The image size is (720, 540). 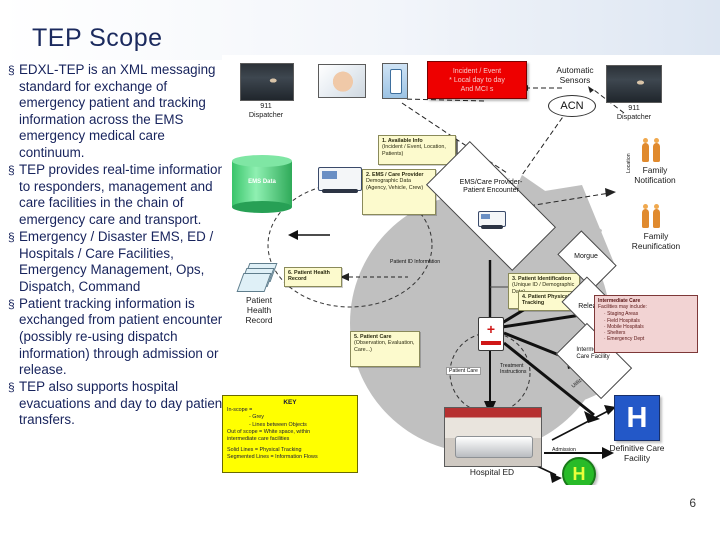 I want to click on key-line-6: Solid Lines = Physical Tracking, so click(x=264, y=450).